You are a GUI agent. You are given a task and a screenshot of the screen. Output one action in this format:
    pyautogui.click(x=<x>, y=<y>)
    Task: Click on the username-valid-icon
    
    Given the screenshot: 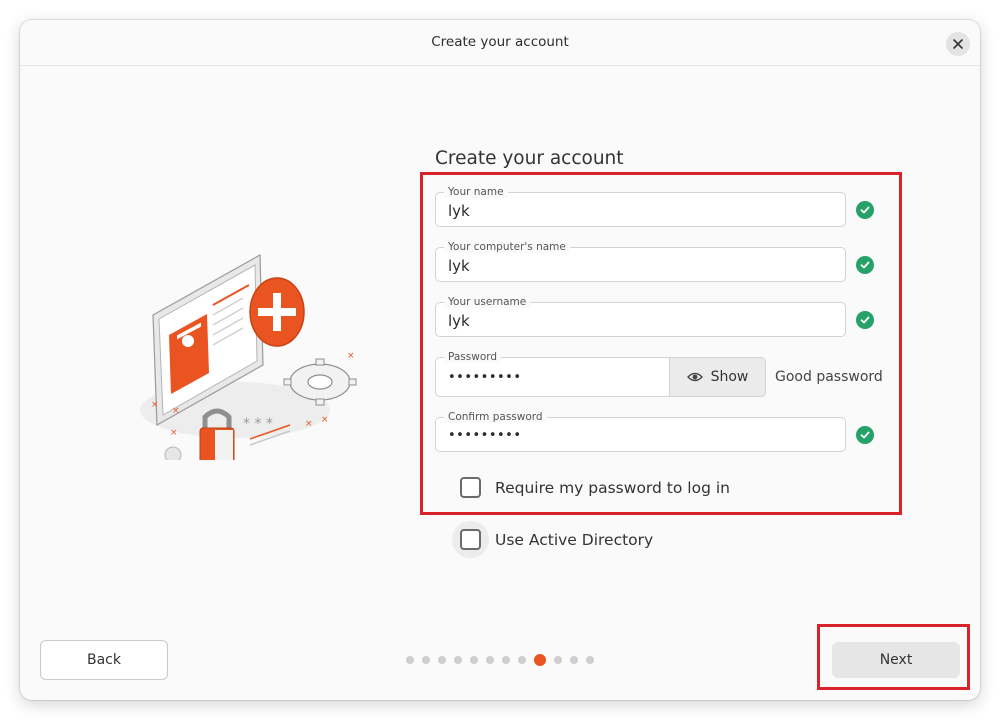 What is the action you would take?
    pyautogui.click(x=865, y=320)
    